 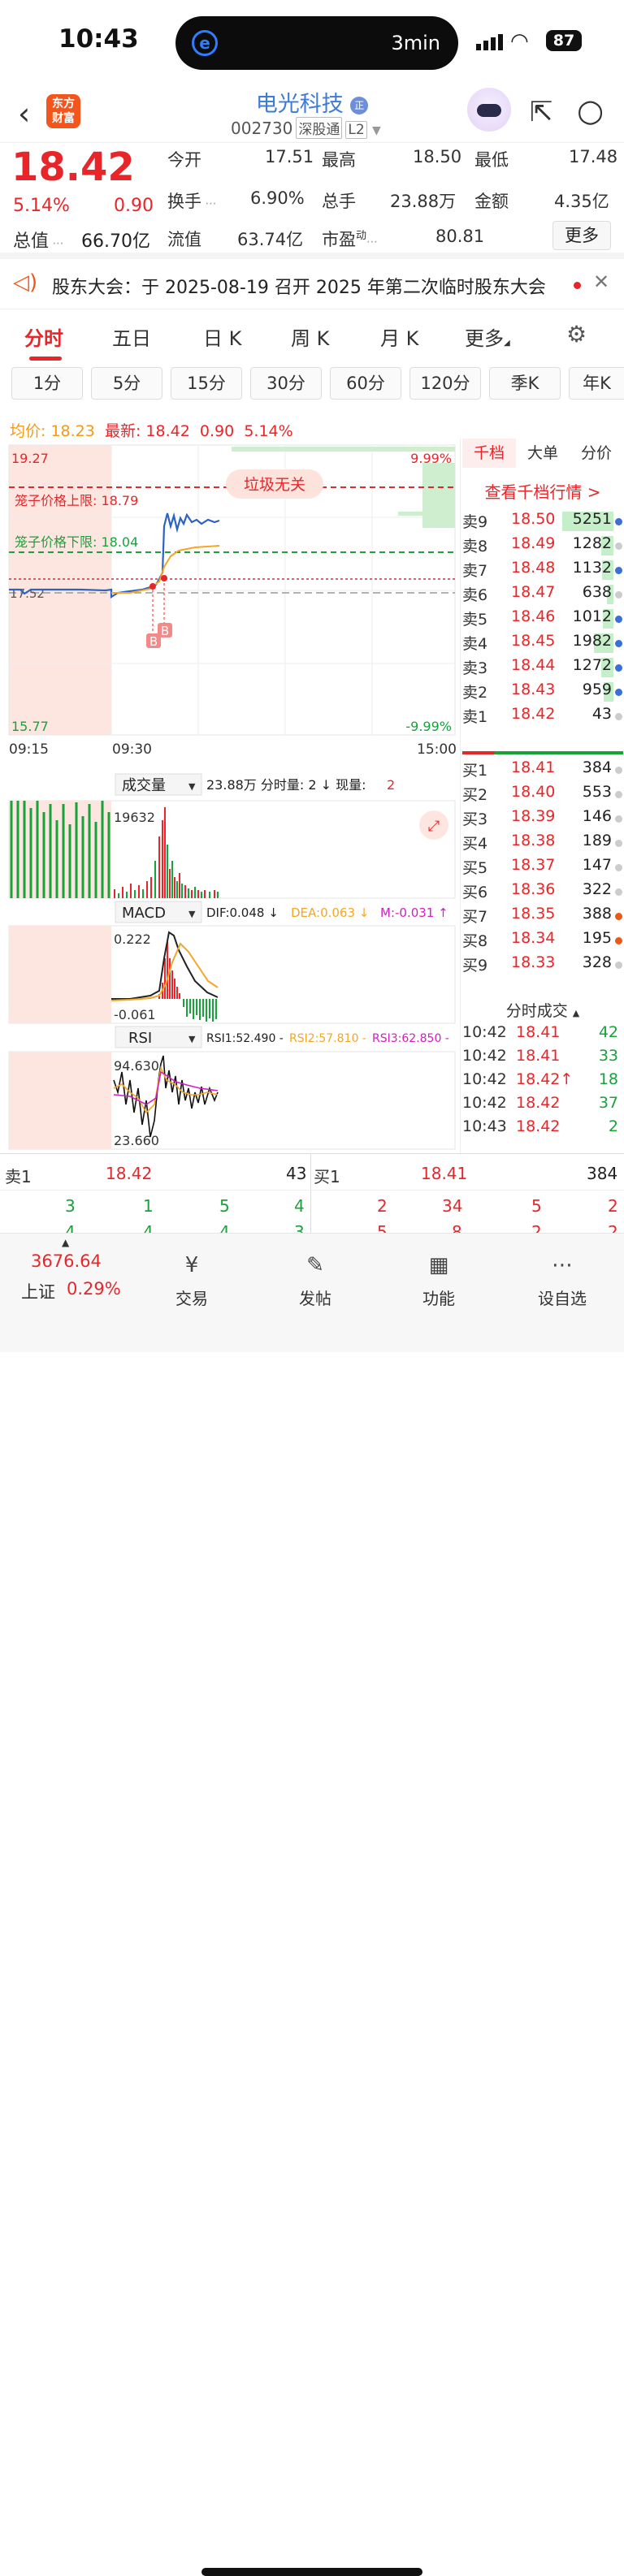 I want to click on time-start-label: 09:15, so click(x=29, y=749).